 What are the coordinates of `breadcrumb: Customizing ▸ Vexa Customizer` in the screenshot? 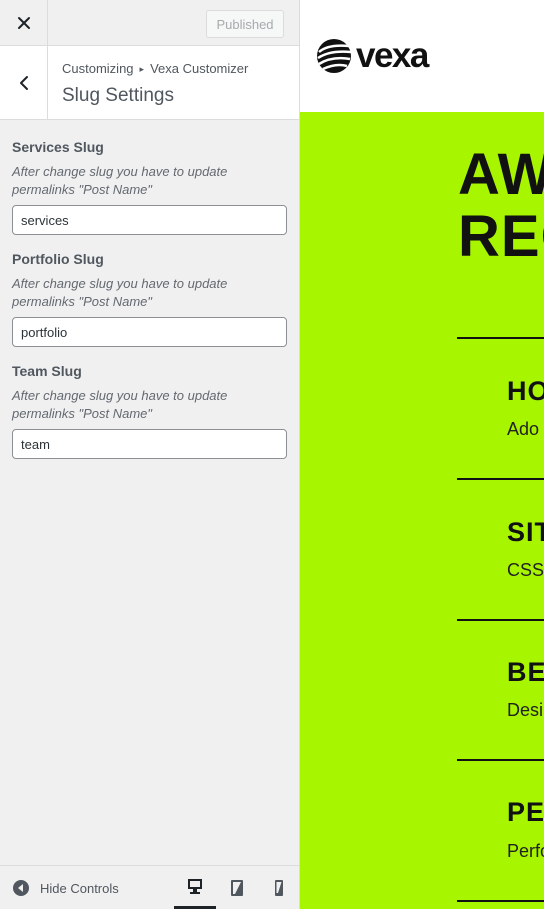 It's located at (155, 68).